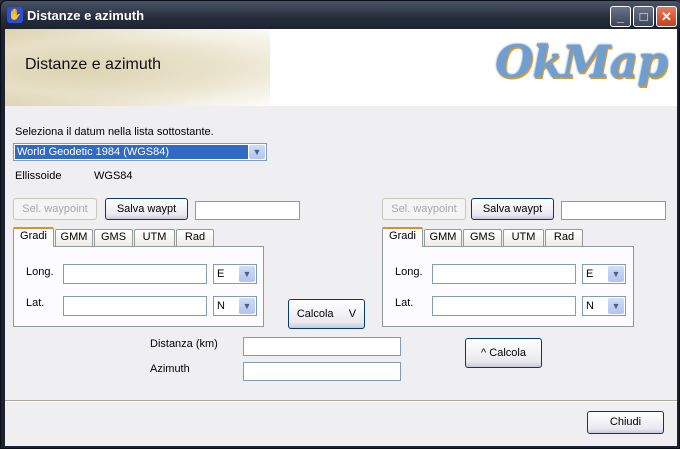  What do you see at coordinates (590, 274) in the screenshot?
I see `right-long-direction-value: E` at bounding box center [590, 274].